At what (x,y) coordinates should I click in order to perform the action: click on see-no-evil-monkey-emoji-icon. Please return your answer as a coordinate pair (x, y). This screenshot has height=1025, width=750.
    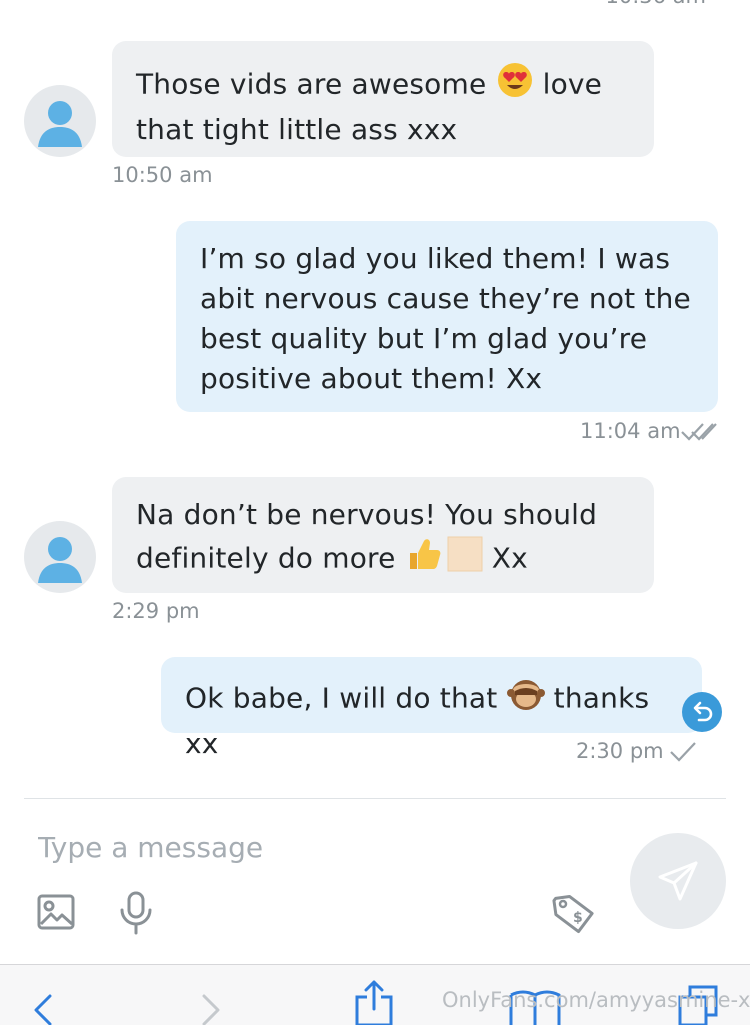
    Looking at the image, I should click on (525, 699).